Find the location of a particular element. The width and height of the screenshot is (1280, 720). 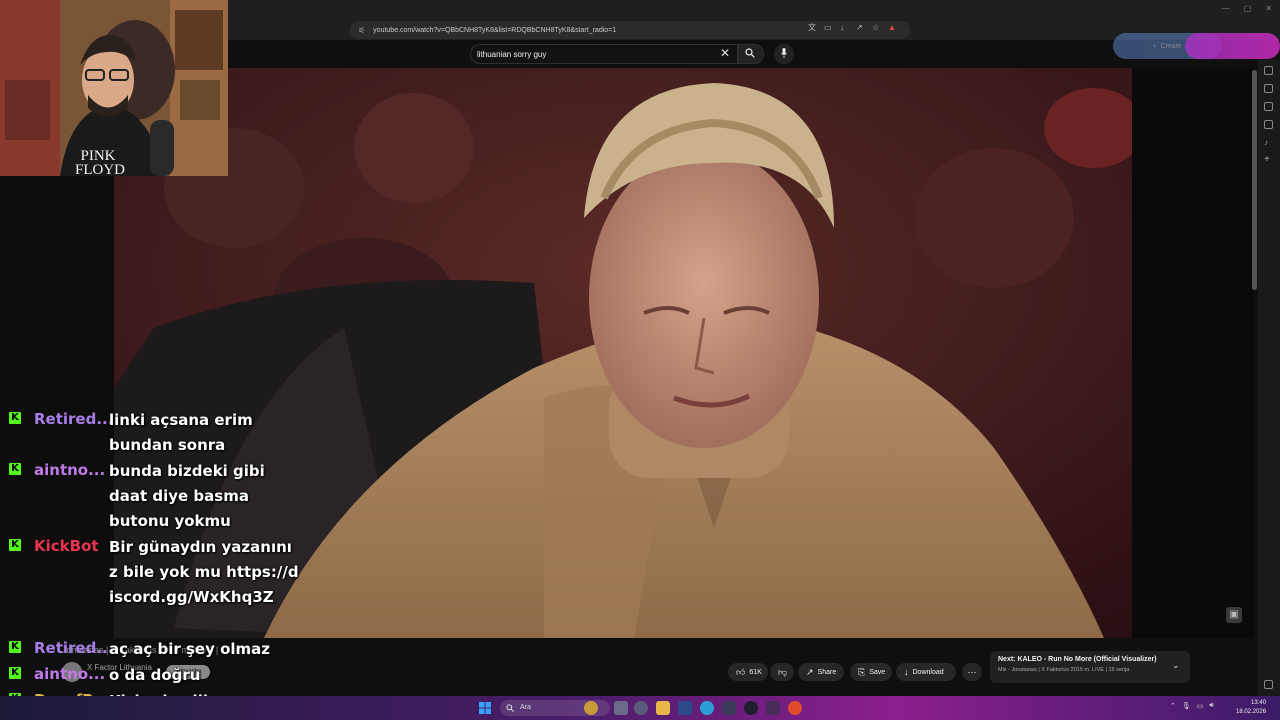

chat-text: aç aç bir şey olmaz is located at coordinates (190, 649).